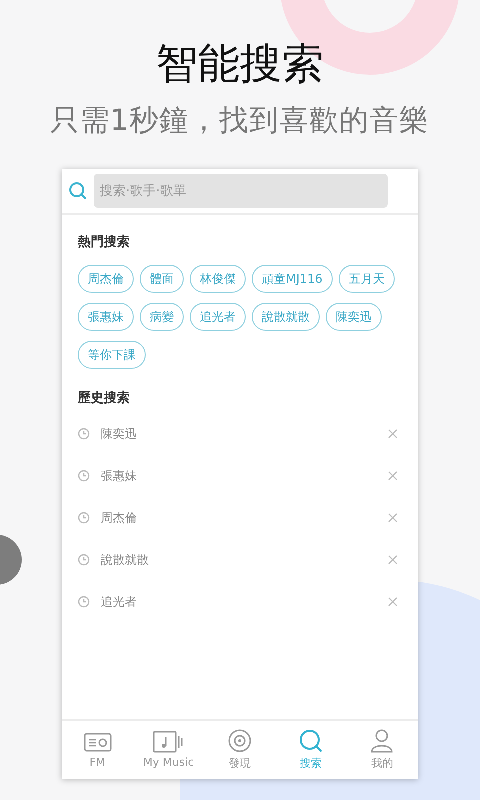  Describe the element at coordinates (218, 317) in the screenshot. I see `tag-chip: 追光者` at that location.